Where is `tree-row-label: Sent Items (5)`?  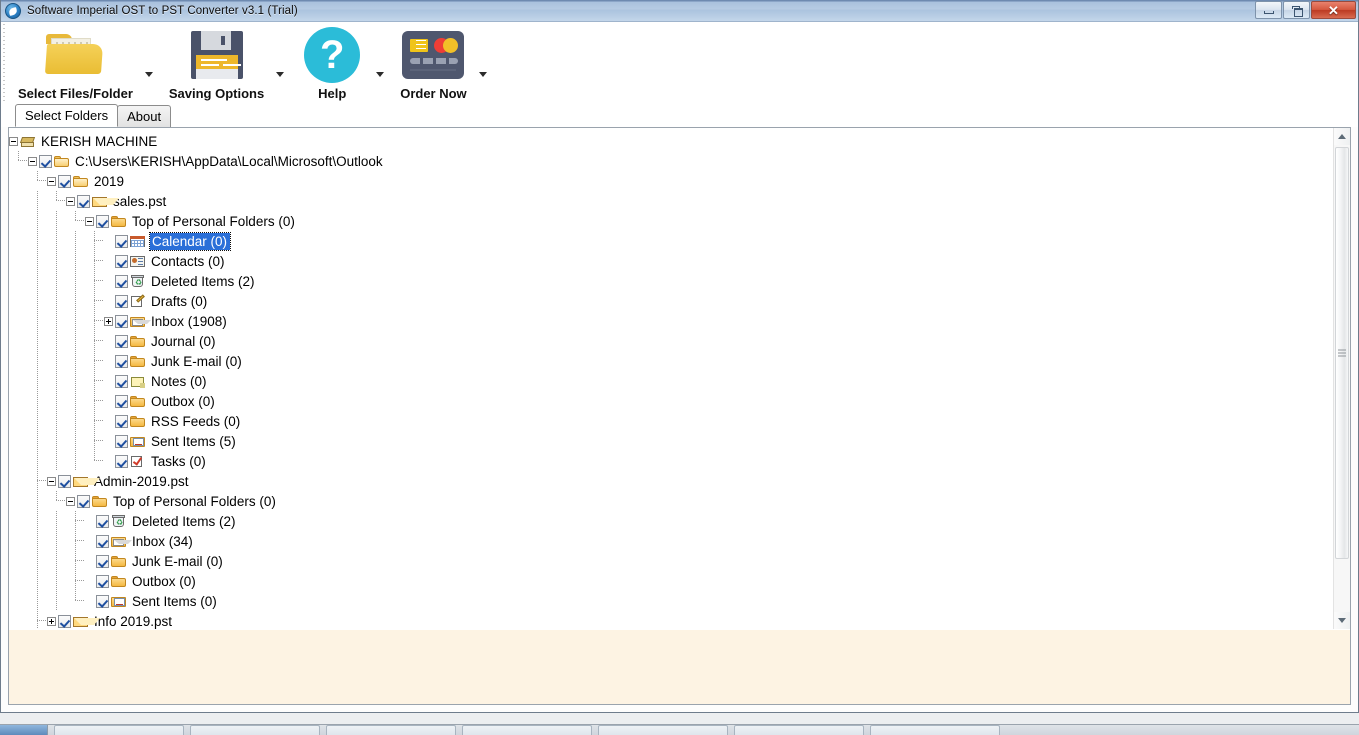 tree-row-label: Sent Items (5) is located at coordinates (193, 441).